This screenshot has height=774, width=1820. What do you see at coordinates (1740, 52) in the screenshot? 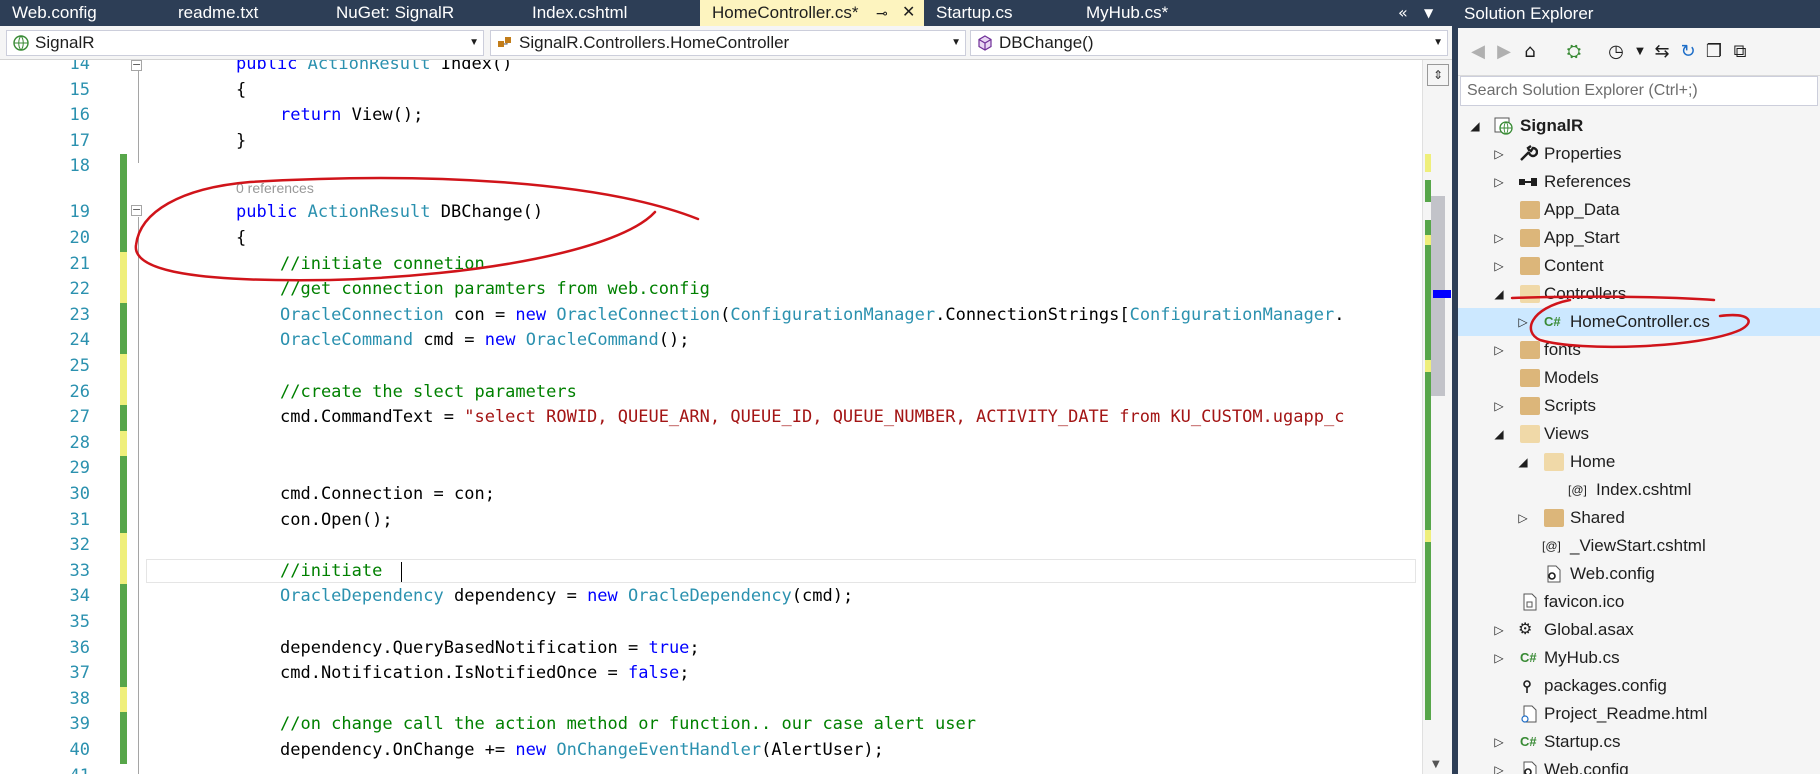
I see `copy-icon: ⧉` at bounding box center [1740, 52].